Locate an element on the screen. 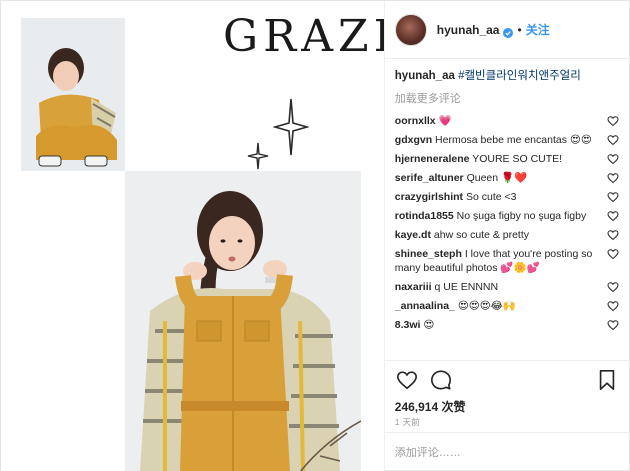 The image size is (630, 471). post-caption: hyunah_aa #캘빈클라인워치앤주얼리 is located at coordinates (507, 76).